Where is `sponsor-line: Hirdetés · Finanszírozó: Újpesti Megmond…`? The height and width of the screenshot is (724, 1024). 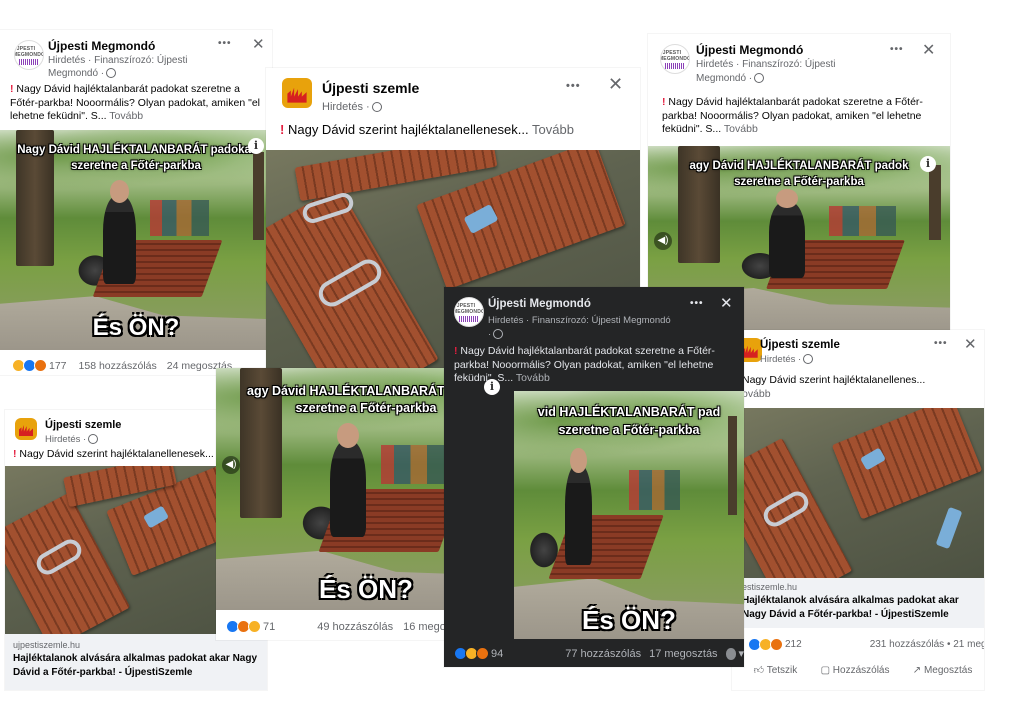
sponsor-line: Hirdetés · Finanszírozó: Újpesti Megmond… is located at coordinates (579, 320).